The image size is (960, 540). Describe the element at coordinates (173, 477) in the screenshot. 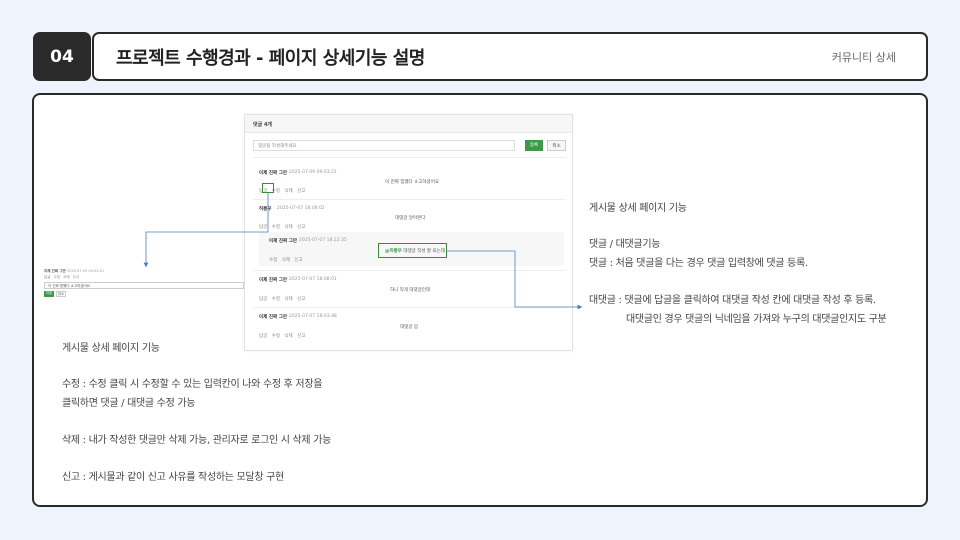

I see `left-notes-report: 신고 : 게시물과 같이 신고 사유를 작성하는 모달창 구현` at that location.